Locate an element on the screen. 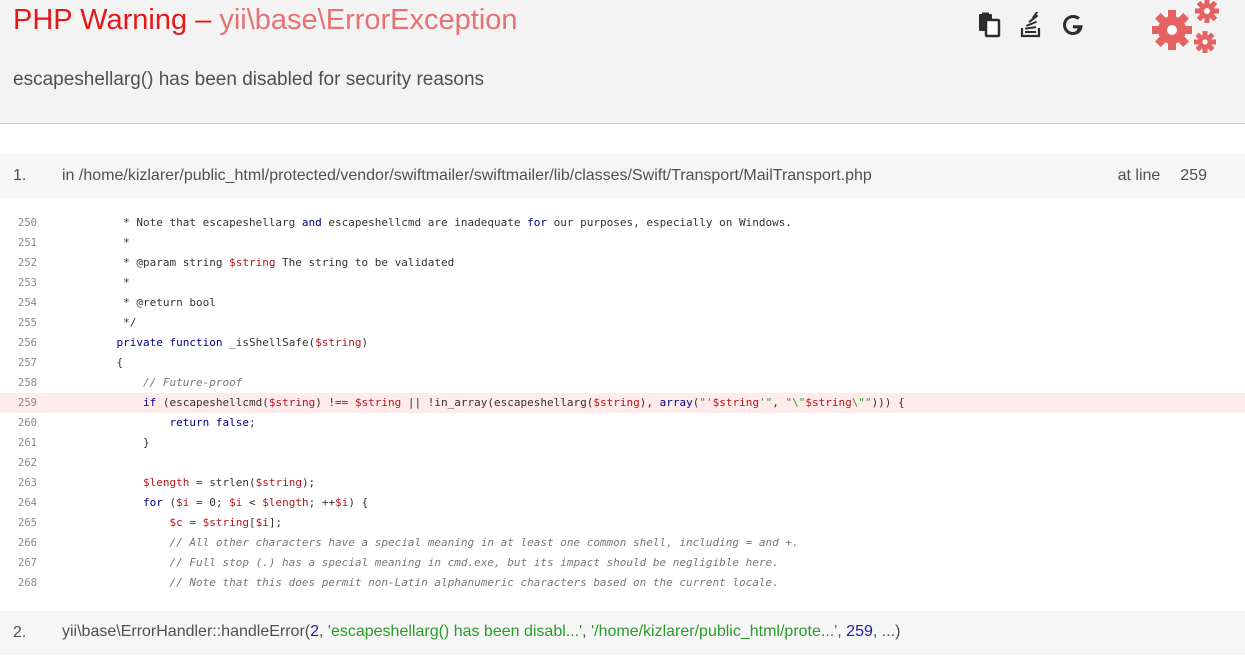 The image size is (1245, 657). line-number: 256 is located at coordinates (27, 343).